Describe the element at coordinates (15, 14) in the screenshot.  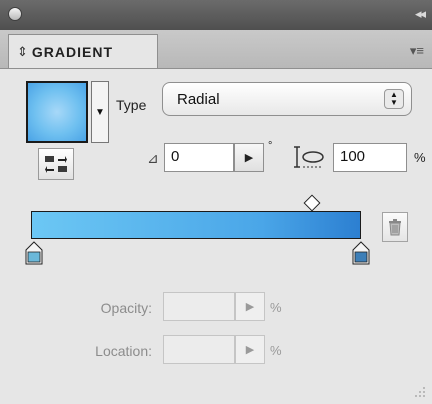
I see `close-icon` at that location.